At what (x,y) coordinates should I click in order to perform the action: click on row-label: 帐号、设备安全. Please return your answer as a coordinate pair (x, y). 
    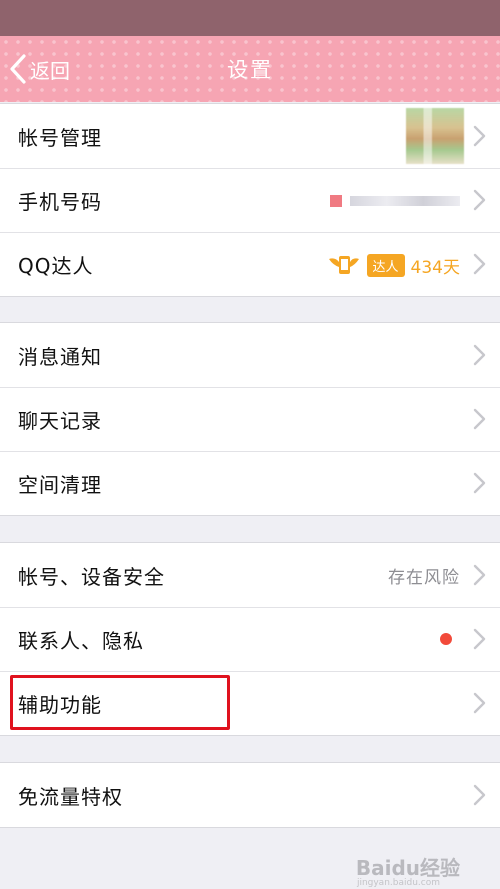
    Looking at the image, I should click on (91, 576).